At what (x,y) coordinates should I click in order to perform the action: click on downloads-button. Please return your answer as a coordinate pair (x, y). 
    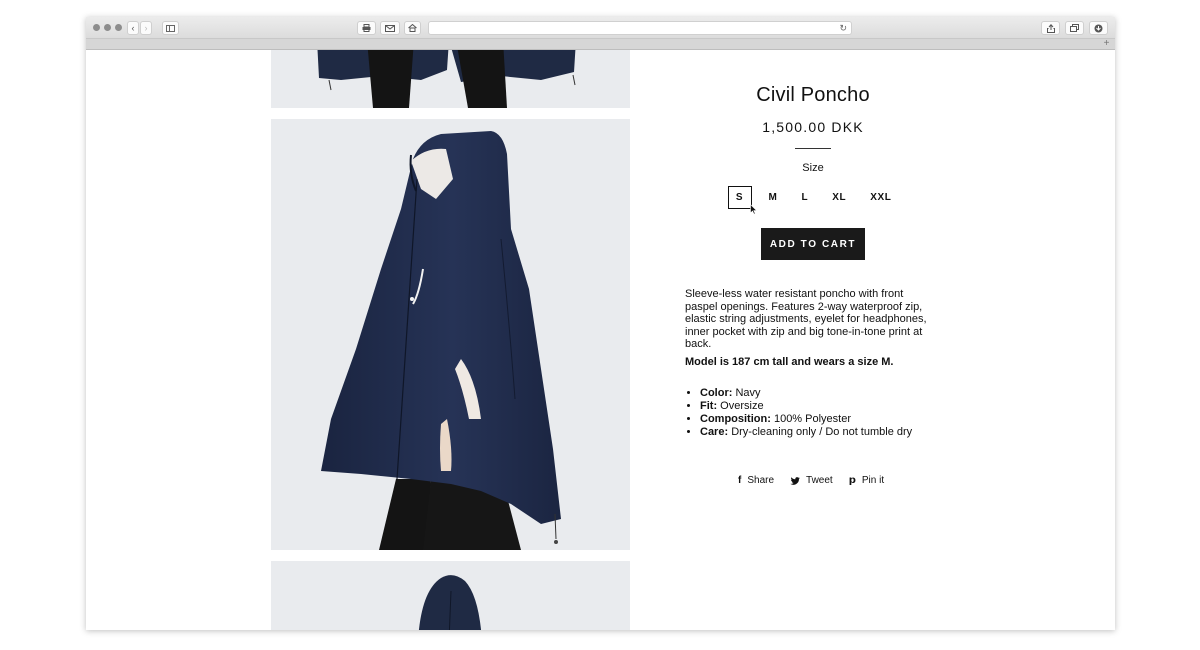
    Looking at the image, I should click on (1098, 28).